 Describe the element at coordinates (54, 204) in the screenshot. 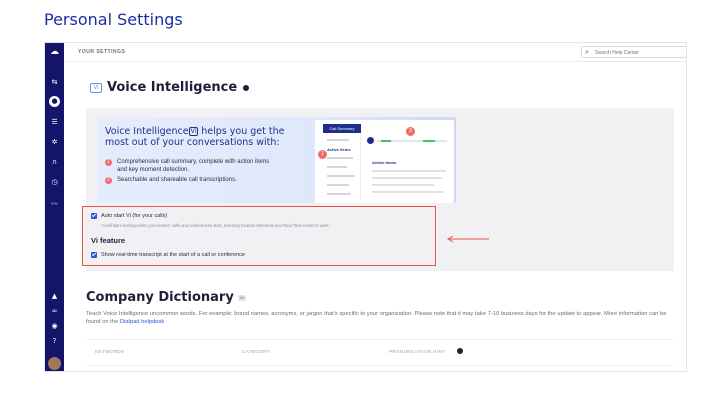

I see `analytics-icon: 〰` at that location.